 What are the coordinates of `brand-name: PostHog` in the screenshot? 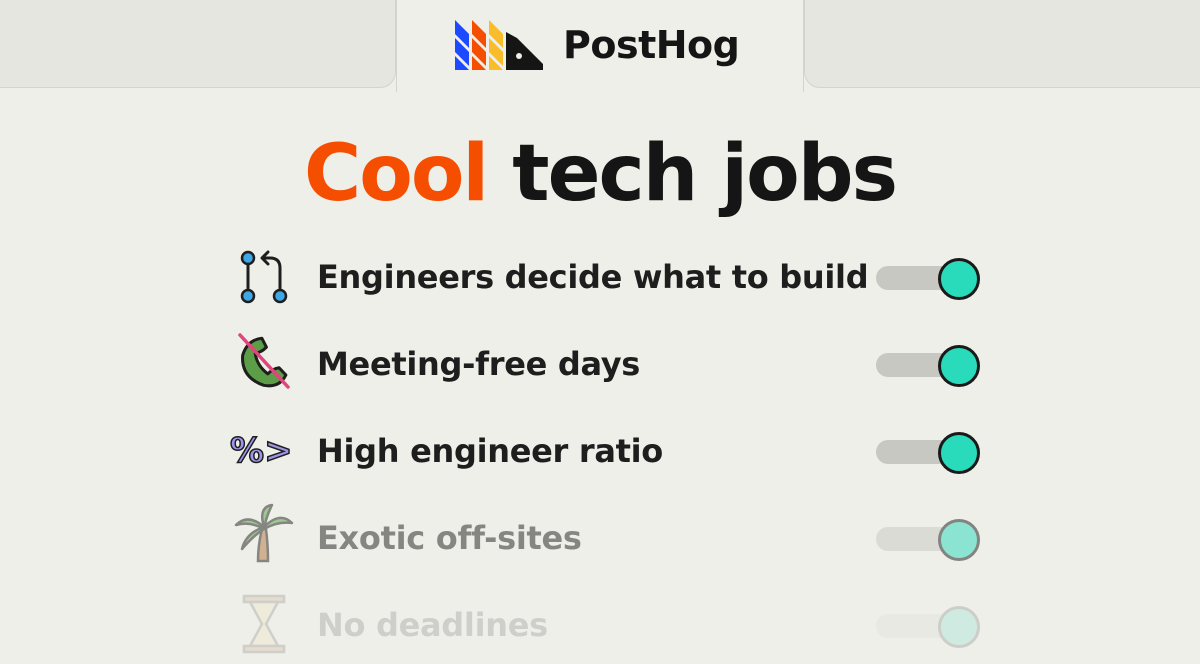 It's located at (651, 45).